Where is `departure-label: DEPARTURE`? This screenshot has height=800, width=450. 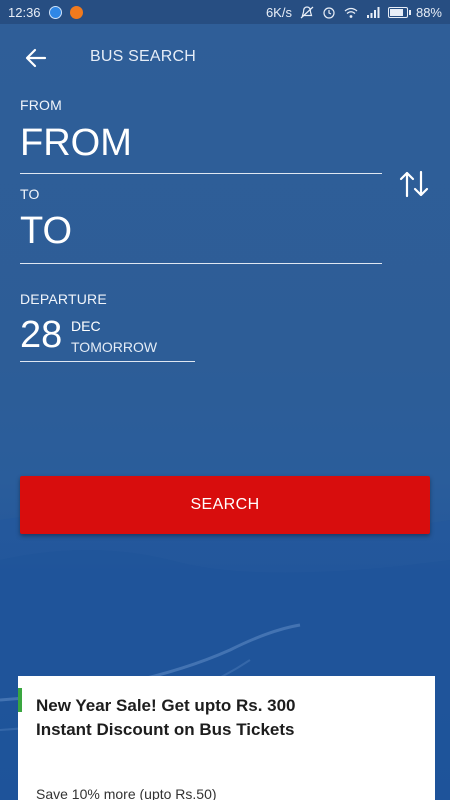
departure-label: DEPARTURE is located at coordinates (63, 299).